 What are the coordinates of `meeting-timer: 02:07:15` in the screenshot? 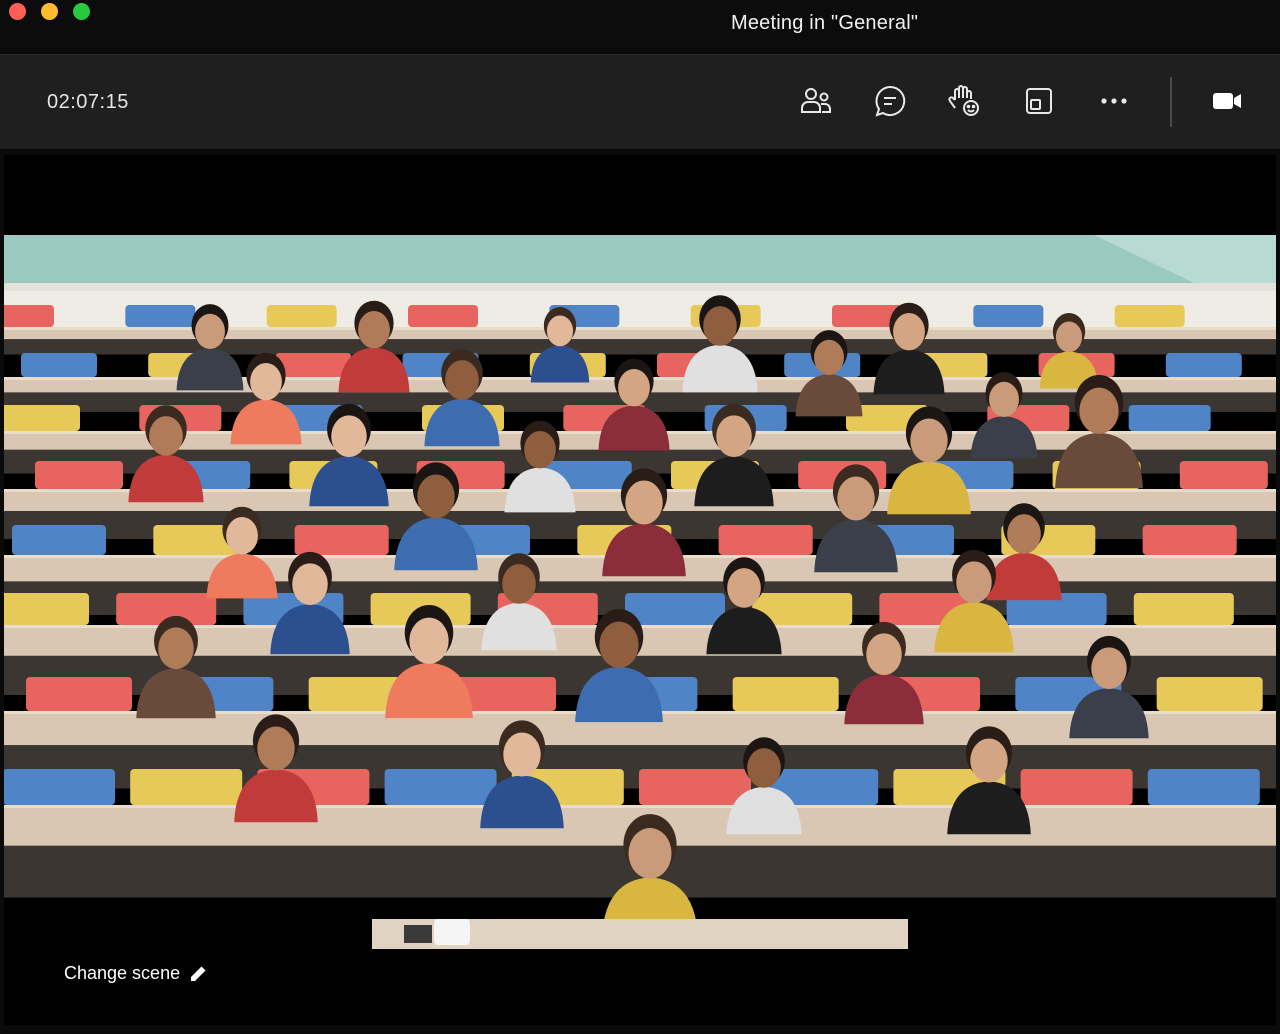 It's located at (88, 102).